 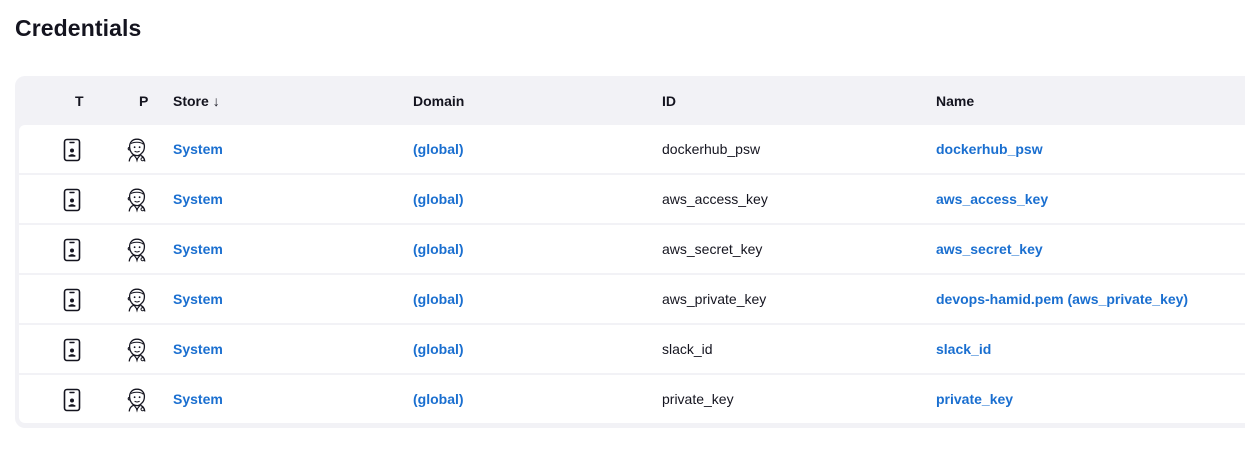 I want to click on credential-name-cell: aws_secret_key, so click(x=989, y=249).